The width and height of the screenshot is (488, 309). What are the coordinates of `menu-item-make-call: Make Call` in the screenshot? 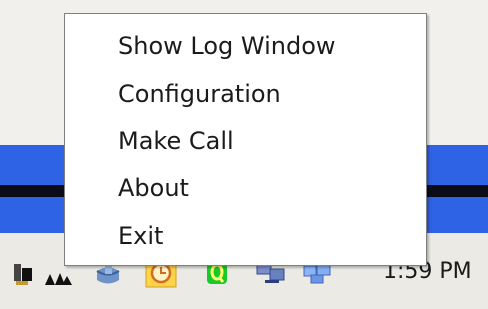 It's located at (176, 141).